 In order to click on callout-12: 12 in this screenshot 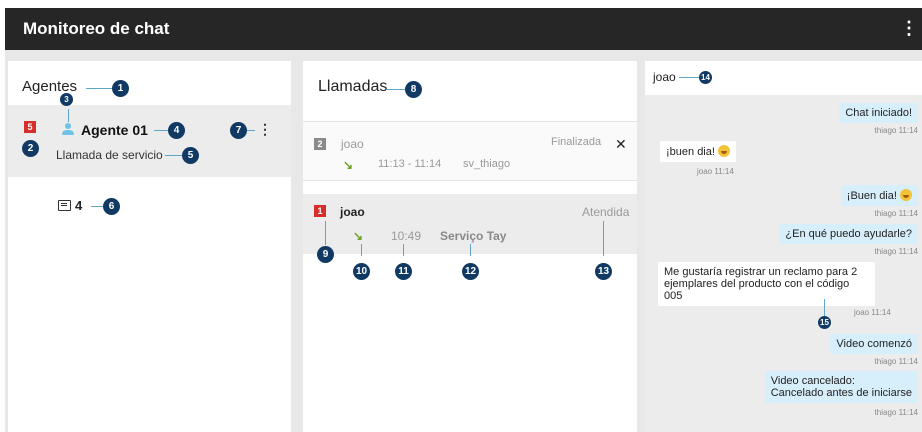, I will do `click(470, 271)`.